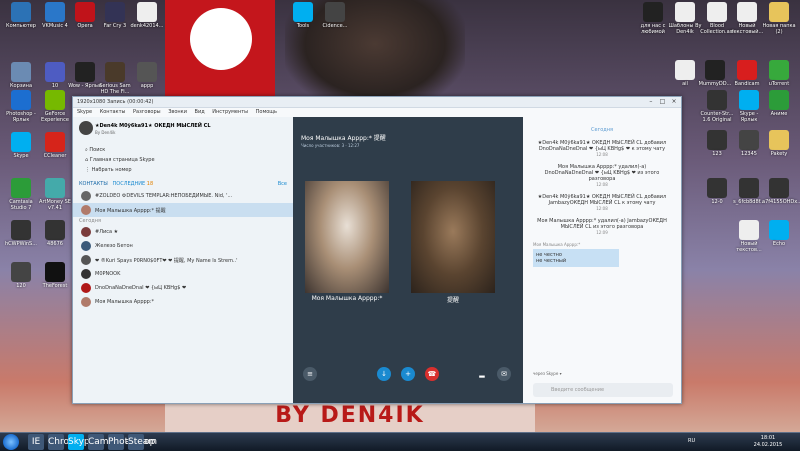 This screenshot has width=800, height=451. What do you see at coordinates (177, 112) in the screenshot?
I see `menu-item-calls: Звонки` at bounding box center [177, 112].